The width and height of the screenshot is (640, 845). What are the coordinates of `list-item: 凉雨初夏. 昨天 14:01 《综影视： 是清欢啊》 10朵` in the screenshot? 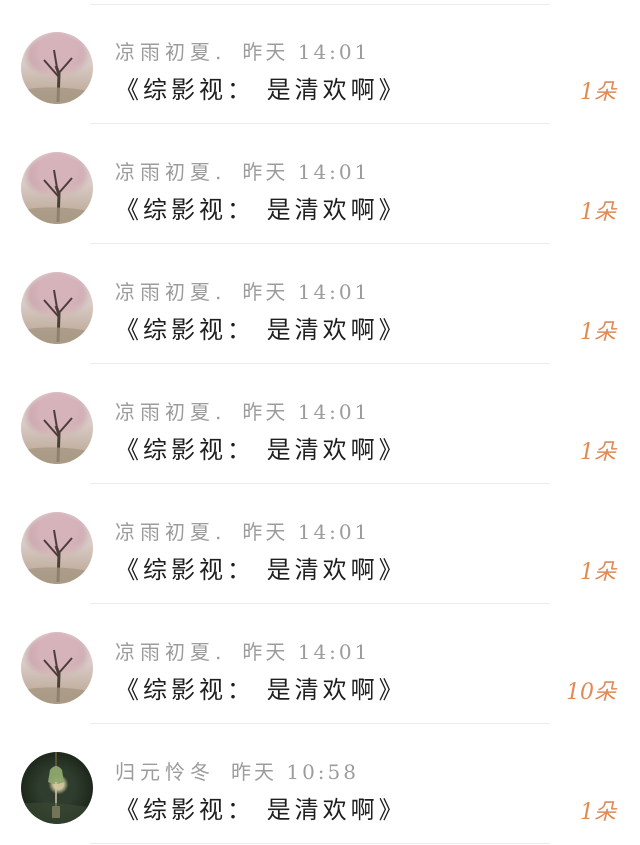 It's located at (320, 664).